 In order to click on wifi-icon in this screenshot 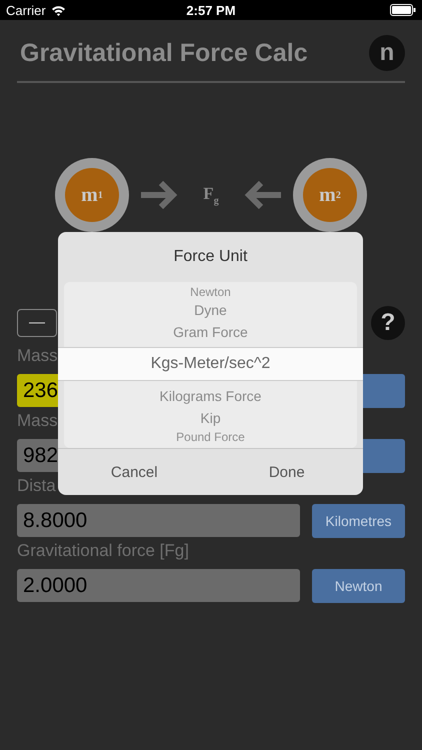, I will do `click(58, 10)`.